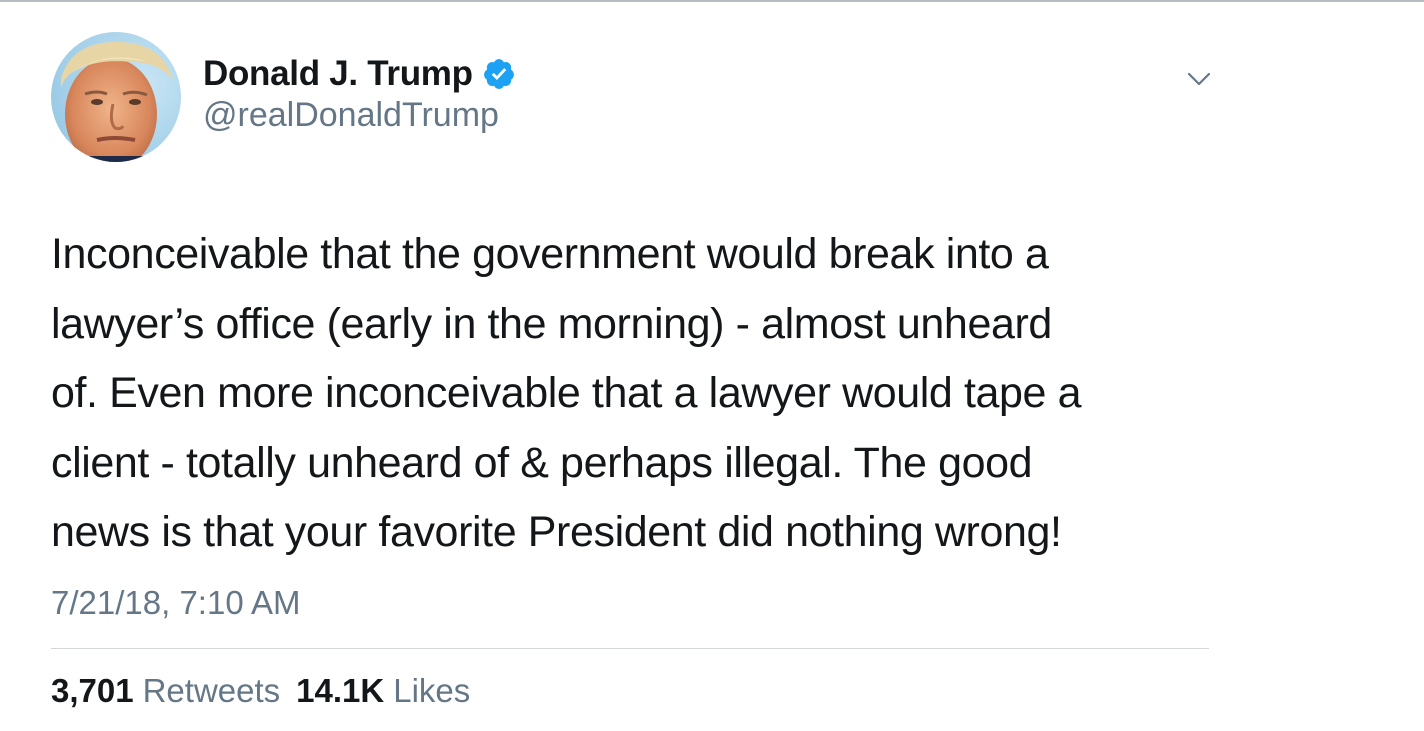 This screenshot has height=731, width=1424. Describe the element at coordinates (499, 74) in the screenshot. I see `verified-badge-icon` at that location.